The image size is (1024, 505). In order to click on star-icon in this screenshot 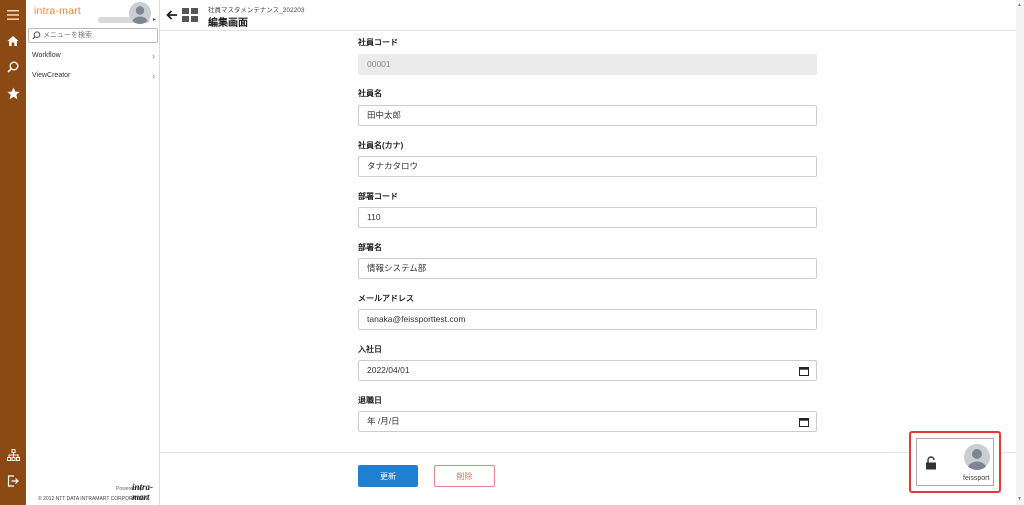, I will do `click(13, 93)`.